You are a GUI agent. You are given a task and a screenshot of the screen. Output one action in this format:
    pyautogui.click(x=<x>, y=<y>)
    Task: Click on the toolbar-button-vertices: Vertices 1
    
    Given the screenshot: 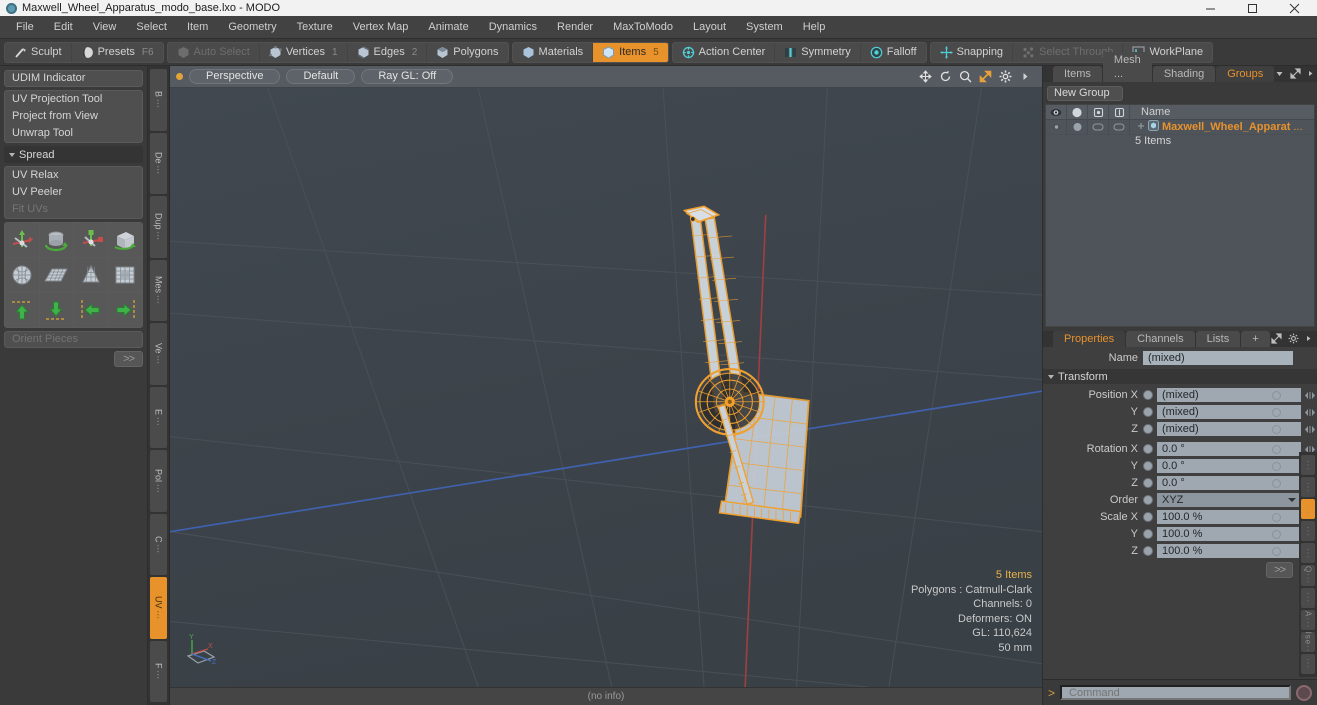 What is the action you would take?
    pyautogui.click(x=304, y=52)
    